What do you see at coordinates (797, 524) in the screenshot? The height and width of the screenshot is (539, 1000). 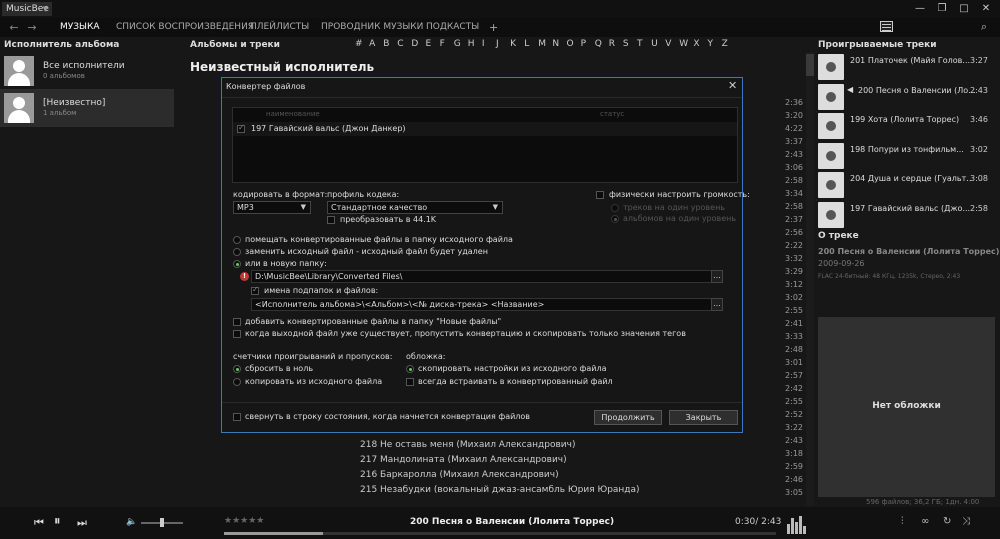 I see `spectrum-icon` at bounding box center [797, 524].